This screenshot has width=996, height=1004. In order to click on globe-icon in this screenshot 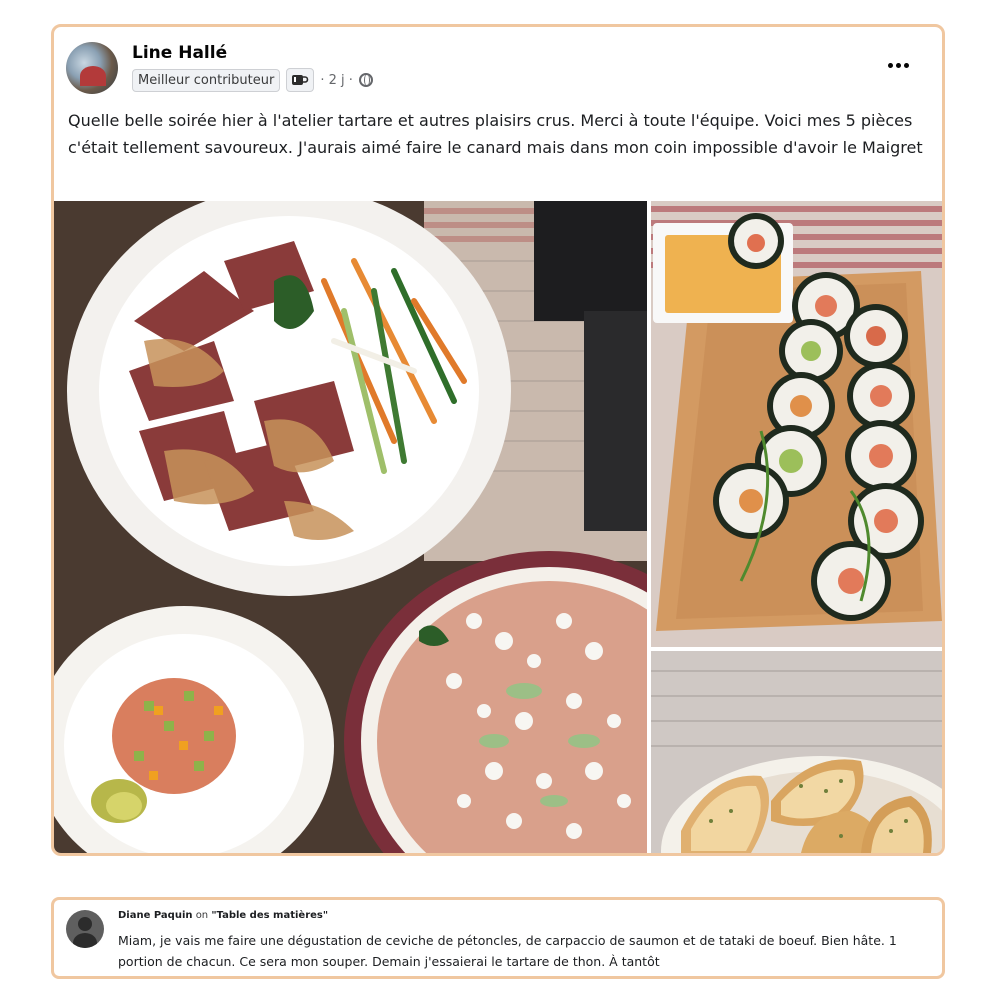, I will do `click(365, 80)`.